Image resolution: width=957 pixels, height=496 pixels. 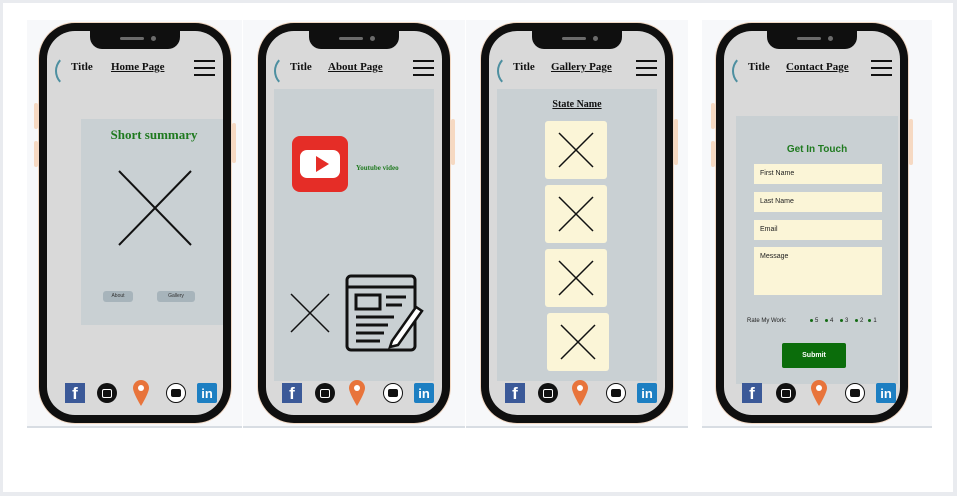 I want to click on header: Title About Page, so click(x=354, y=70).